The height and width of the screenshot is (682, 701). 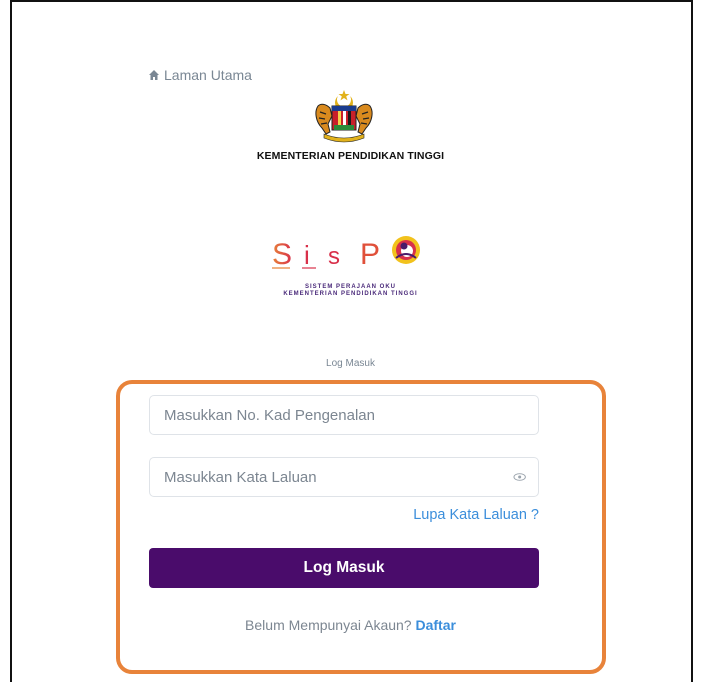 I want to click on logo-letter-p: P, so click(x=370, y=254).